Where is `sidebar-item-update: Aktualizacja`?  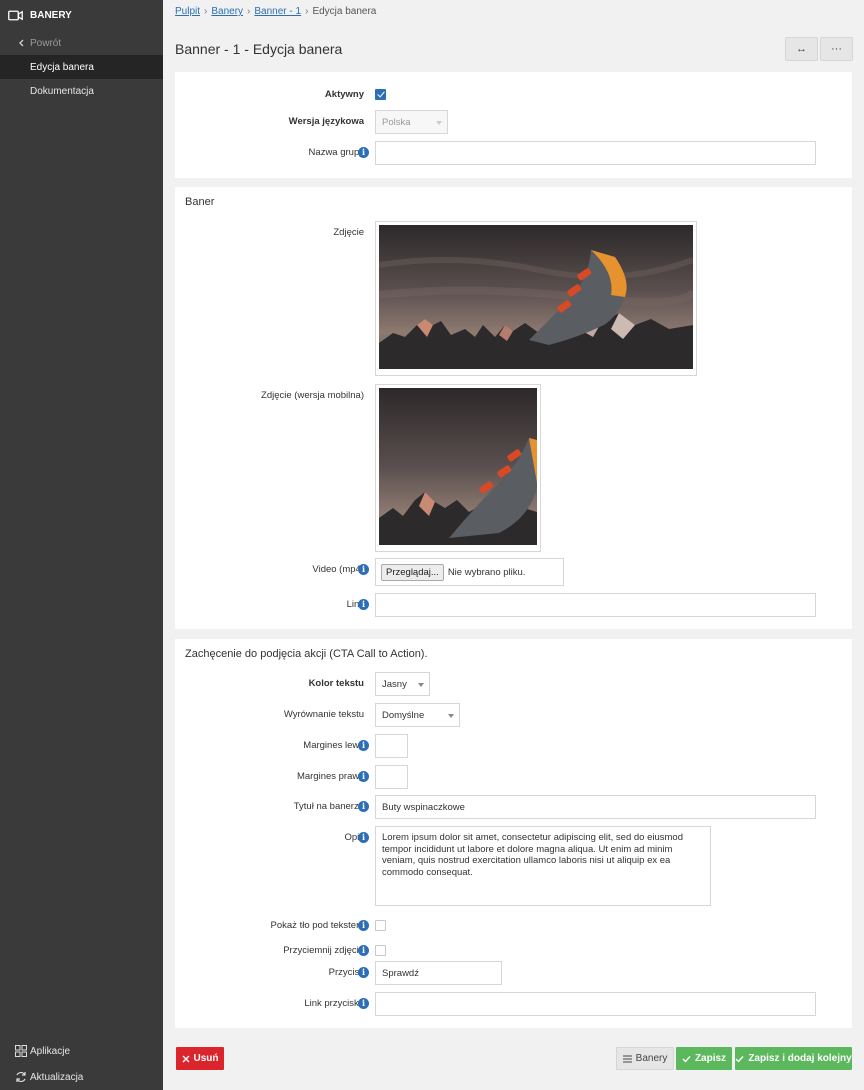 sidebar-item-update: Aktualizacja is located at coordinates (81, 1077).